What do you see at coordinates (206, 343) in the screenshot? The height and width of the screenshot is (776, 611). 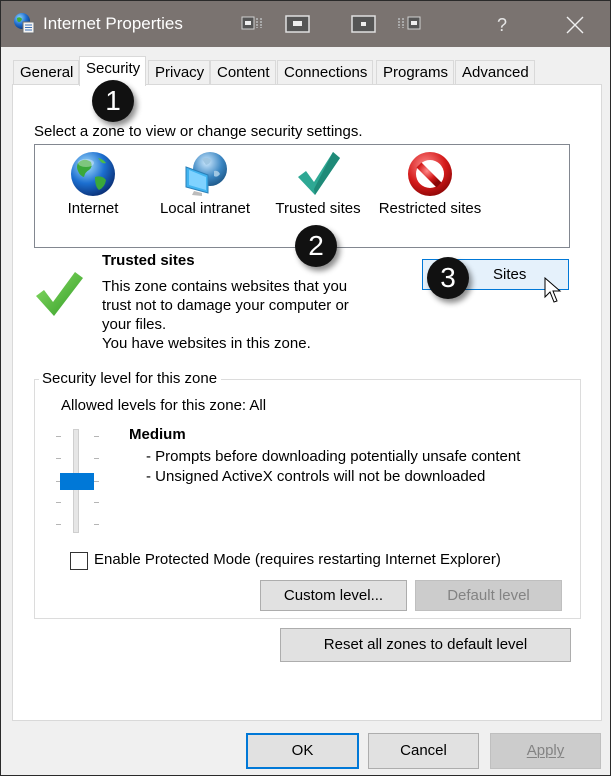 I see `description-line: You have websites in this zone.` at bounding box center [206, 343].